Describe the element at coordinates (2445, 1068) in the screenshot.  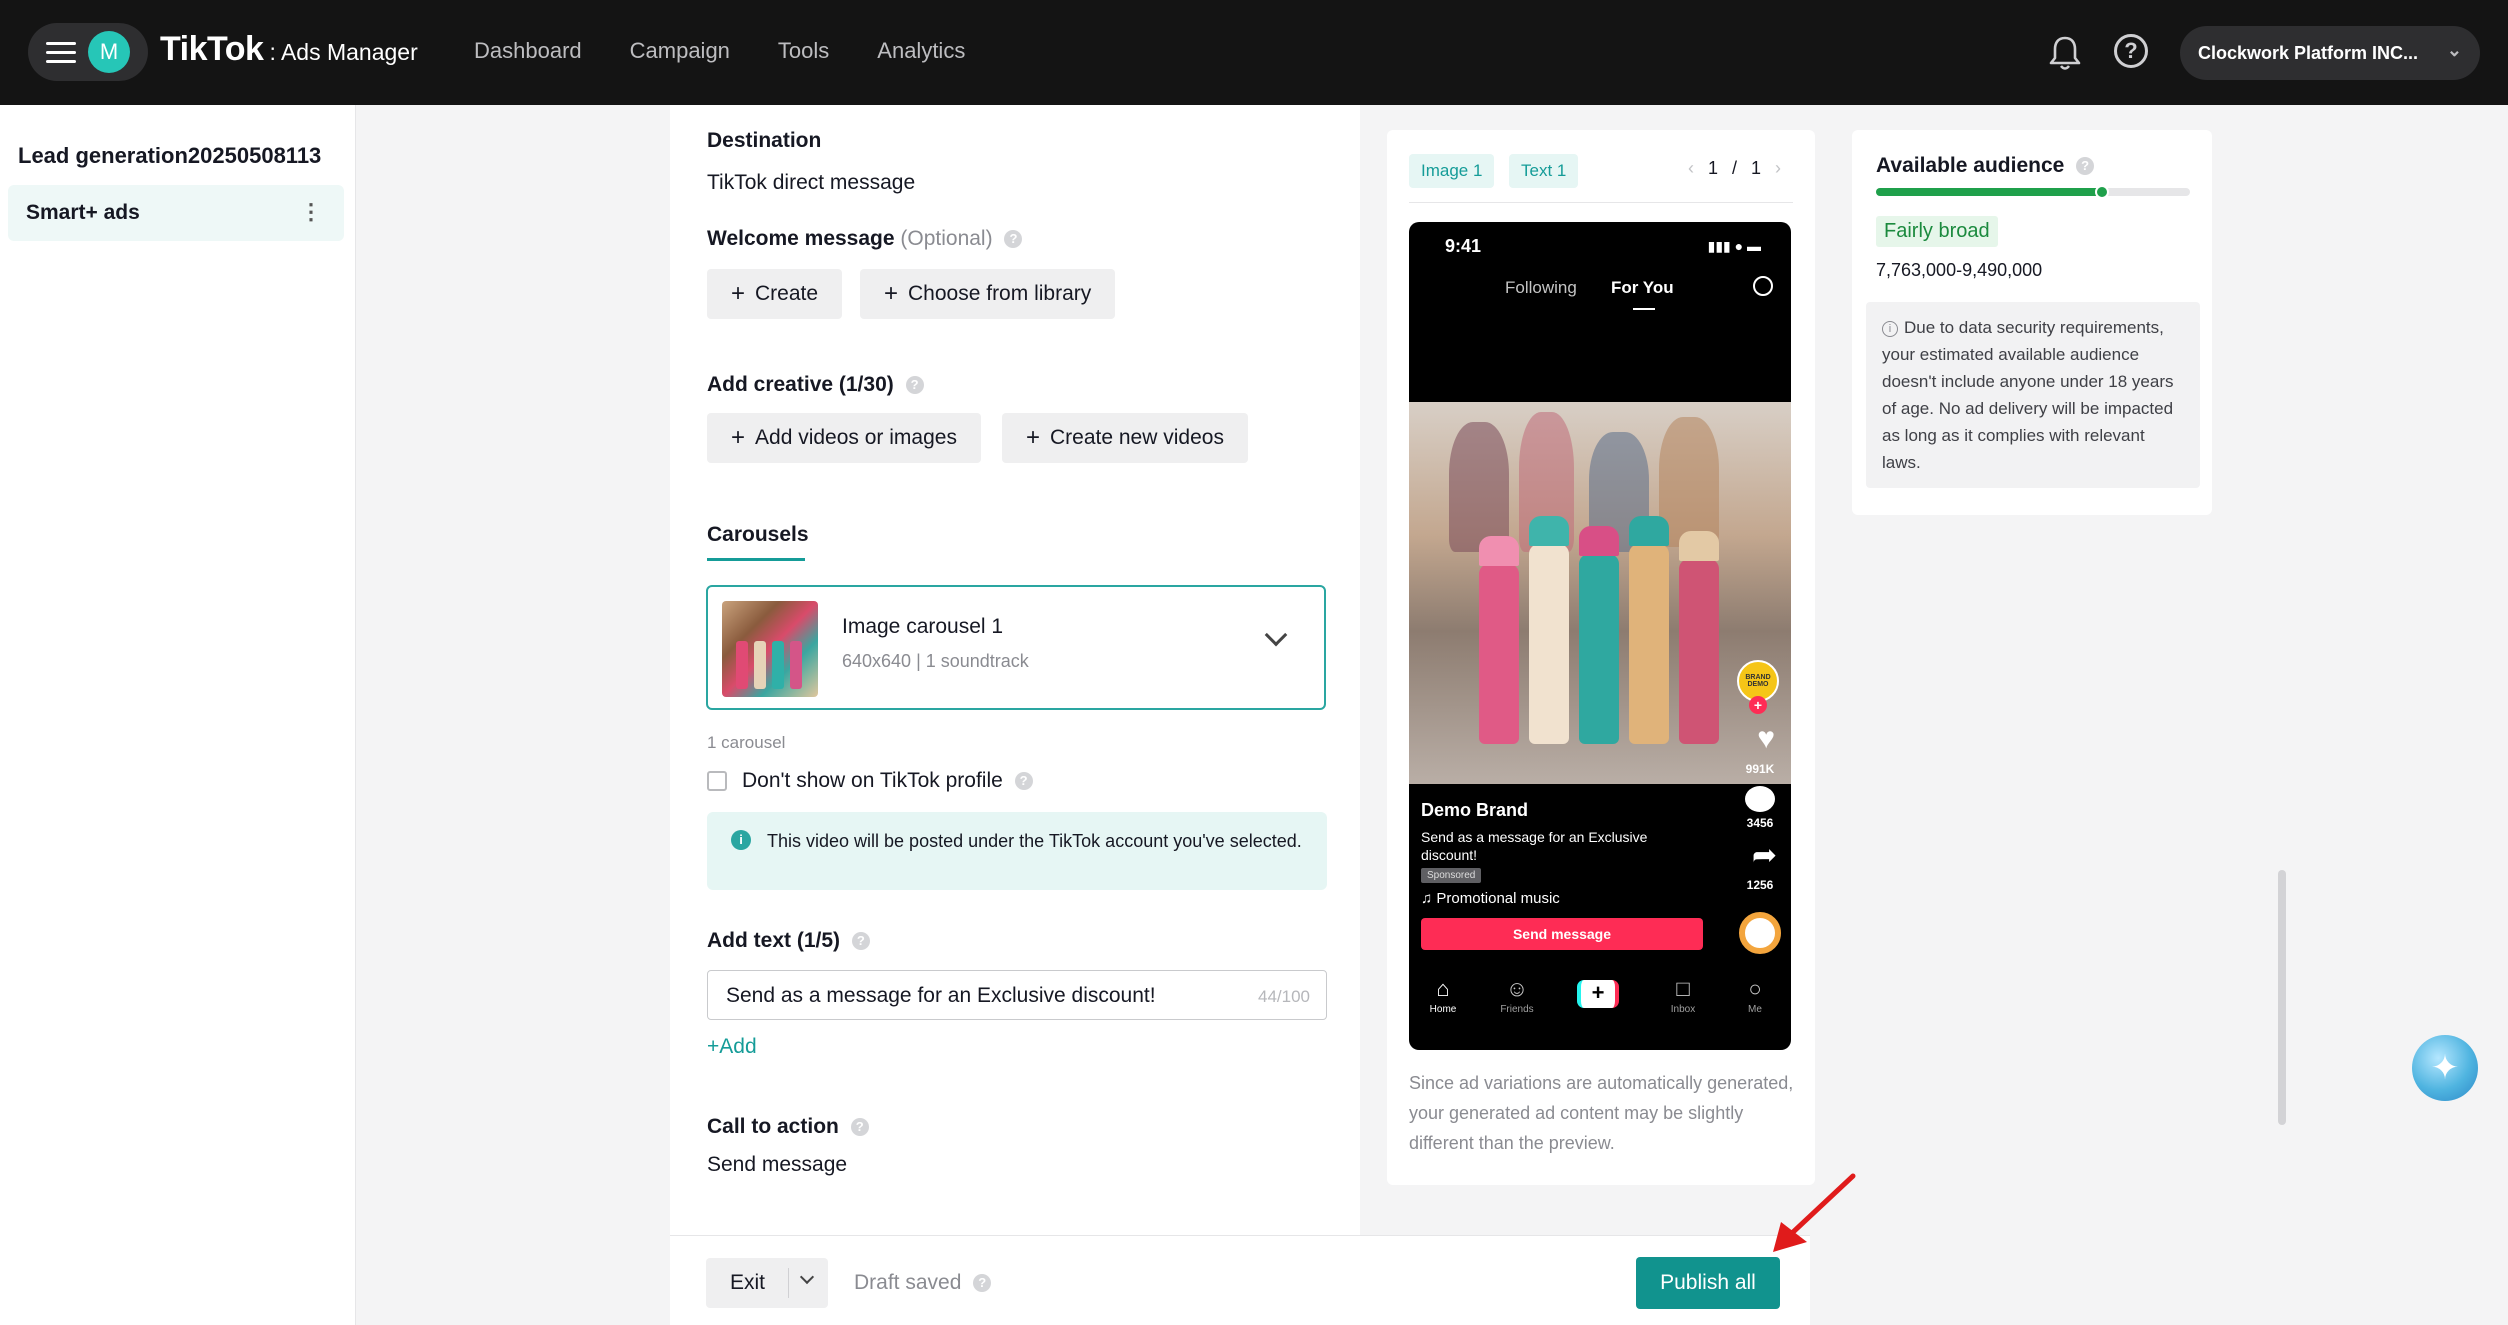
I see `sparkle-icon: ✦` at that location.